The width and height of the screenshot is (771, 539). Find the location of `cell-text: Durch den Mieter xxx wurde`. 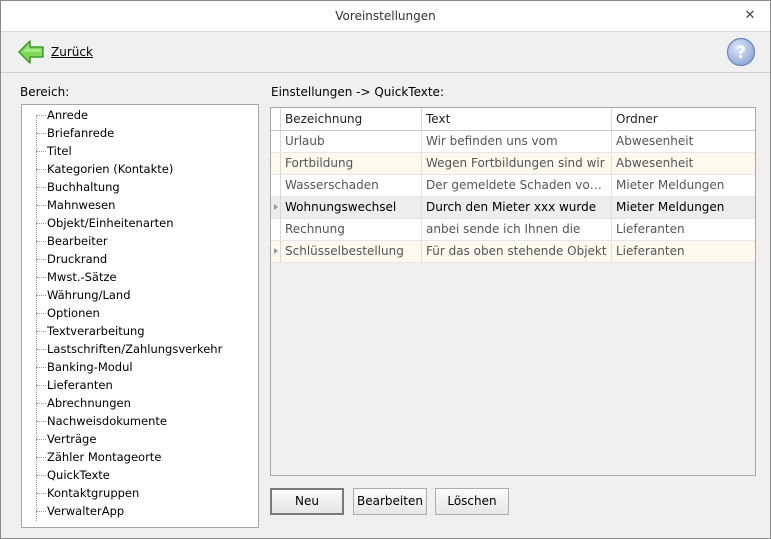

cell-text: Durch den Mieter xxx wurde is located at coordinates (517, 207).